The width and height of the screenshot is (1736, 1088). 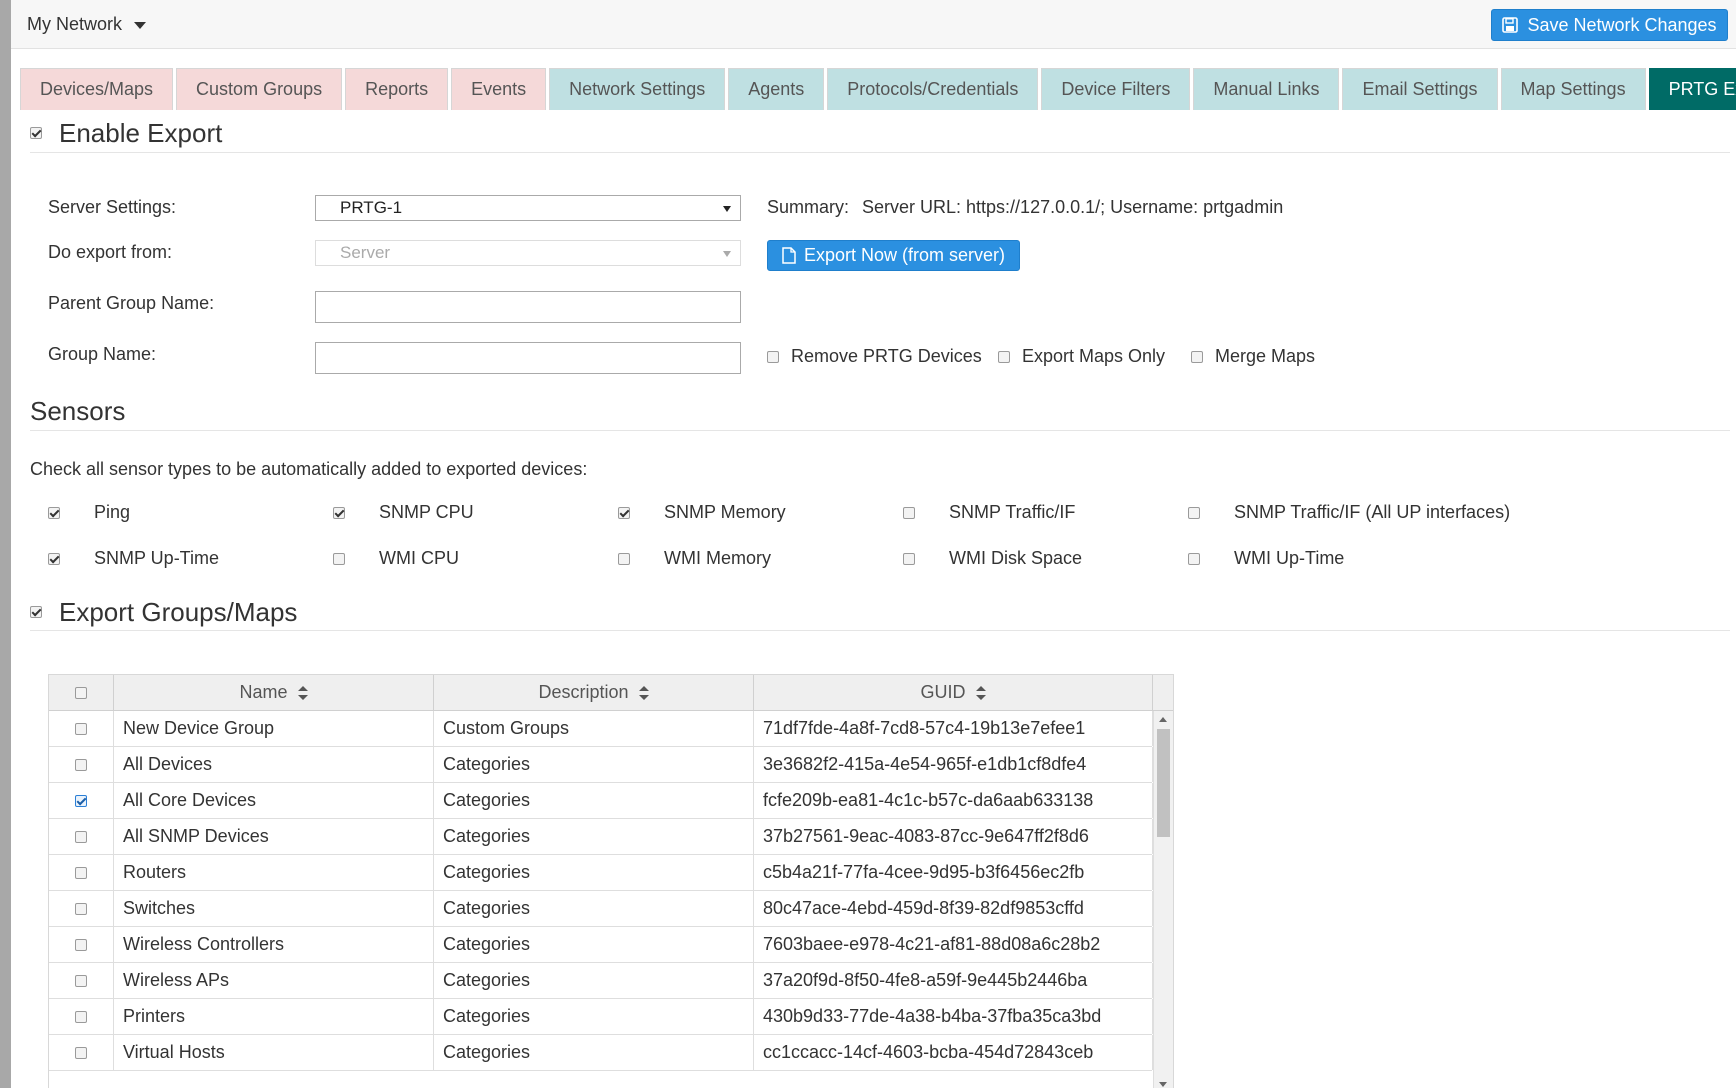 I want to click on option-export-maps-only: Export Maps Only, so click(x=1081, y=356).